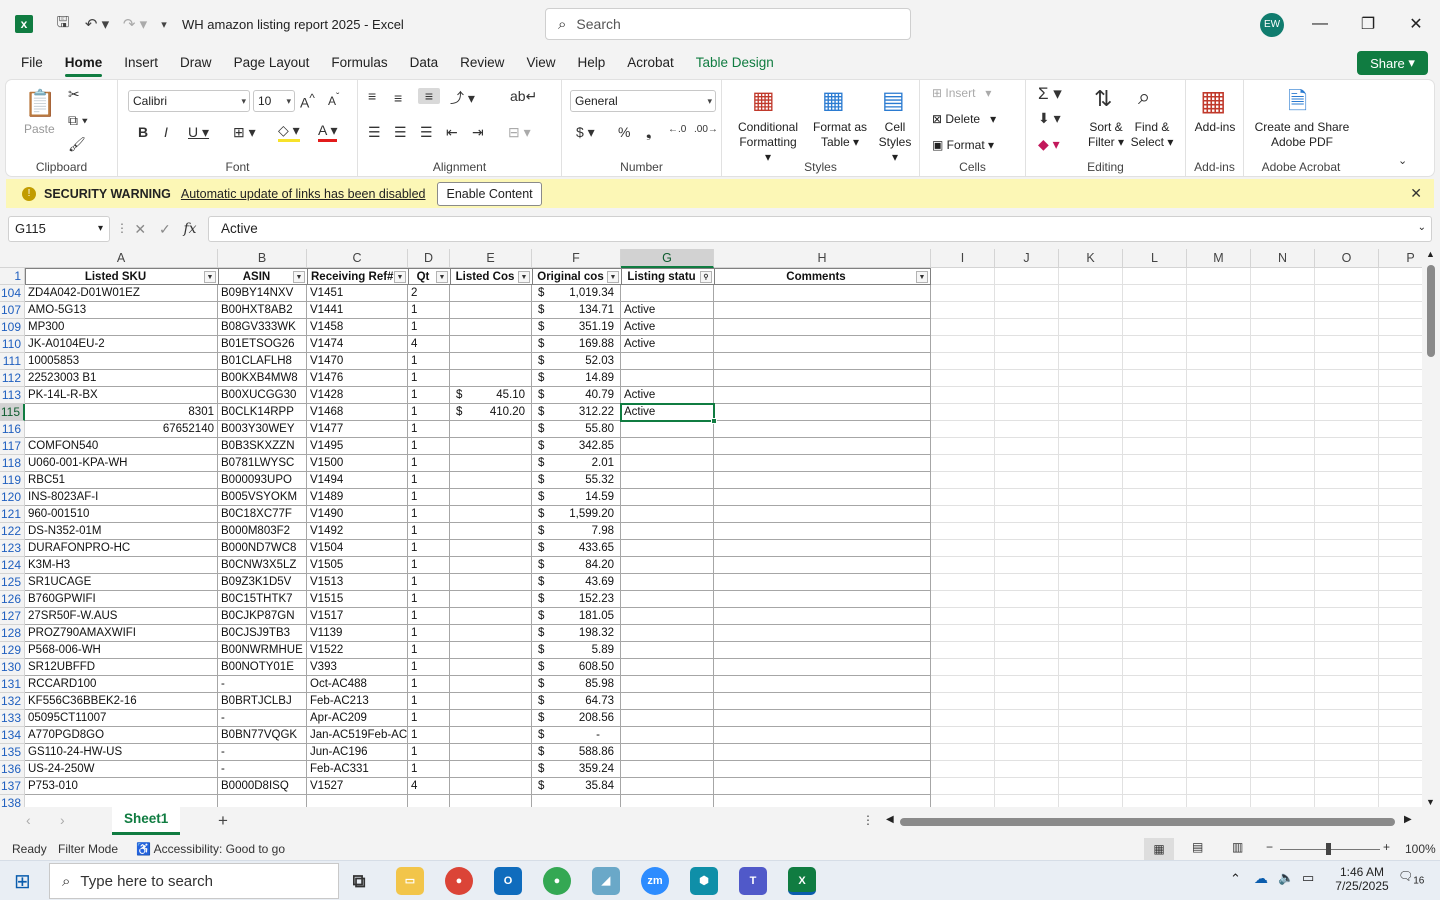  Describe the element at coordinates (262, 258) in the screenshot. I see `column-header-b: B` at that location.